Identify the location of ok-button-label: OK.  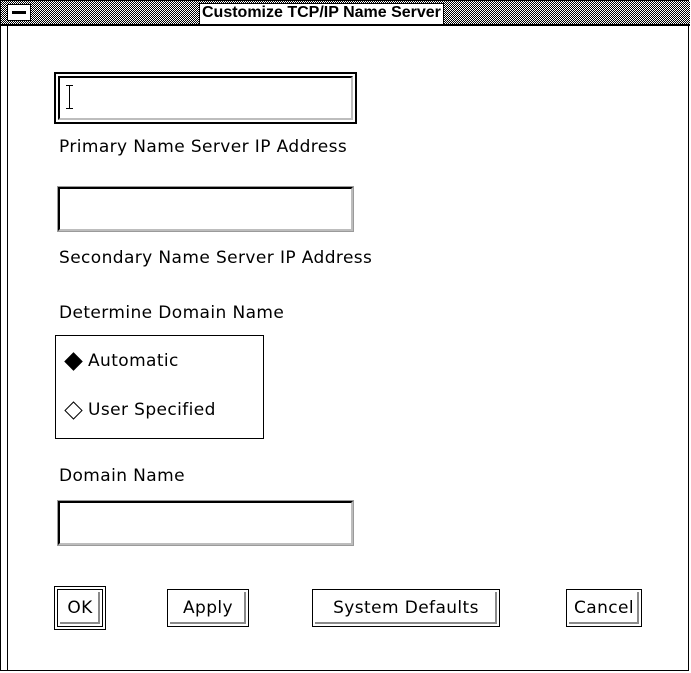
(80, 608).